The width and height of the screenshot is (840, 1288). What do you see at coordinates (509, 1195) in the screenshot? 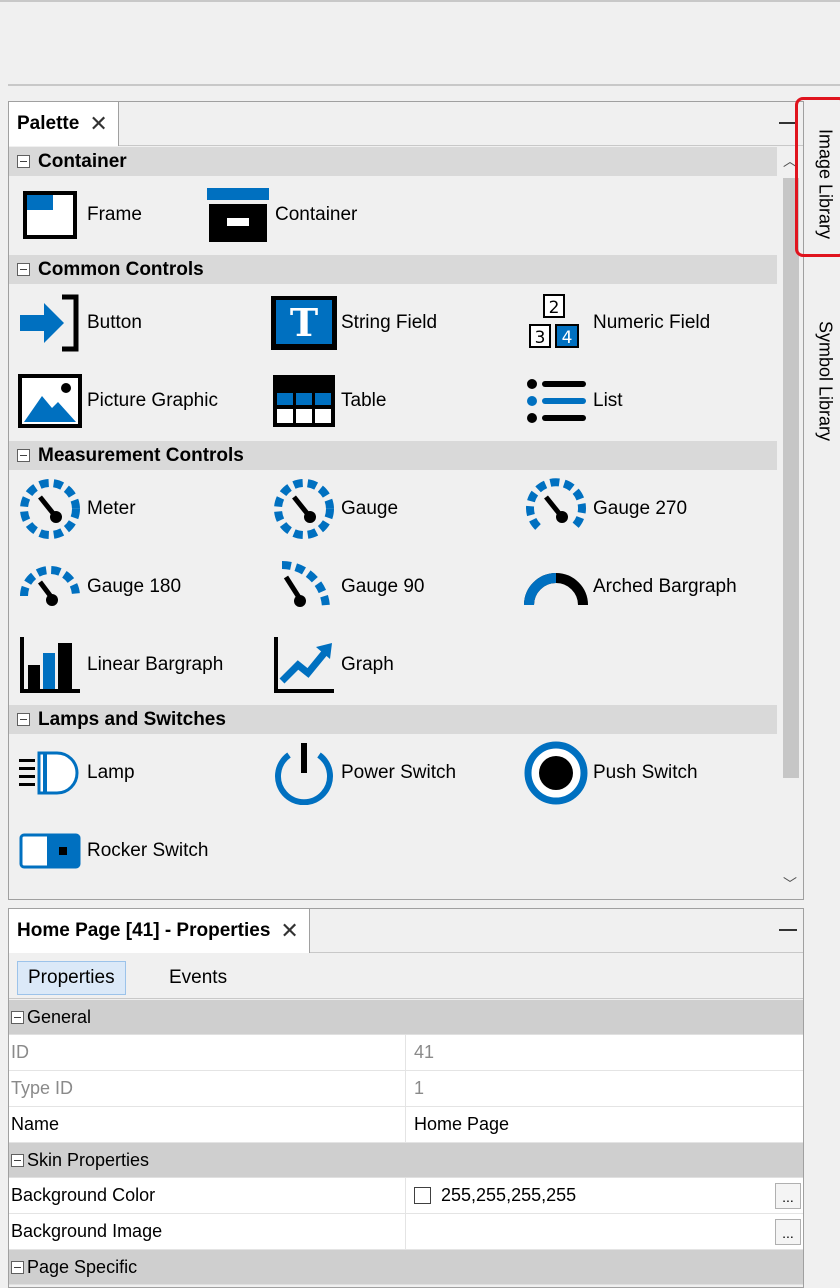
I see `property-value: 255,255,255,255` at bounding box center [509, 1195].